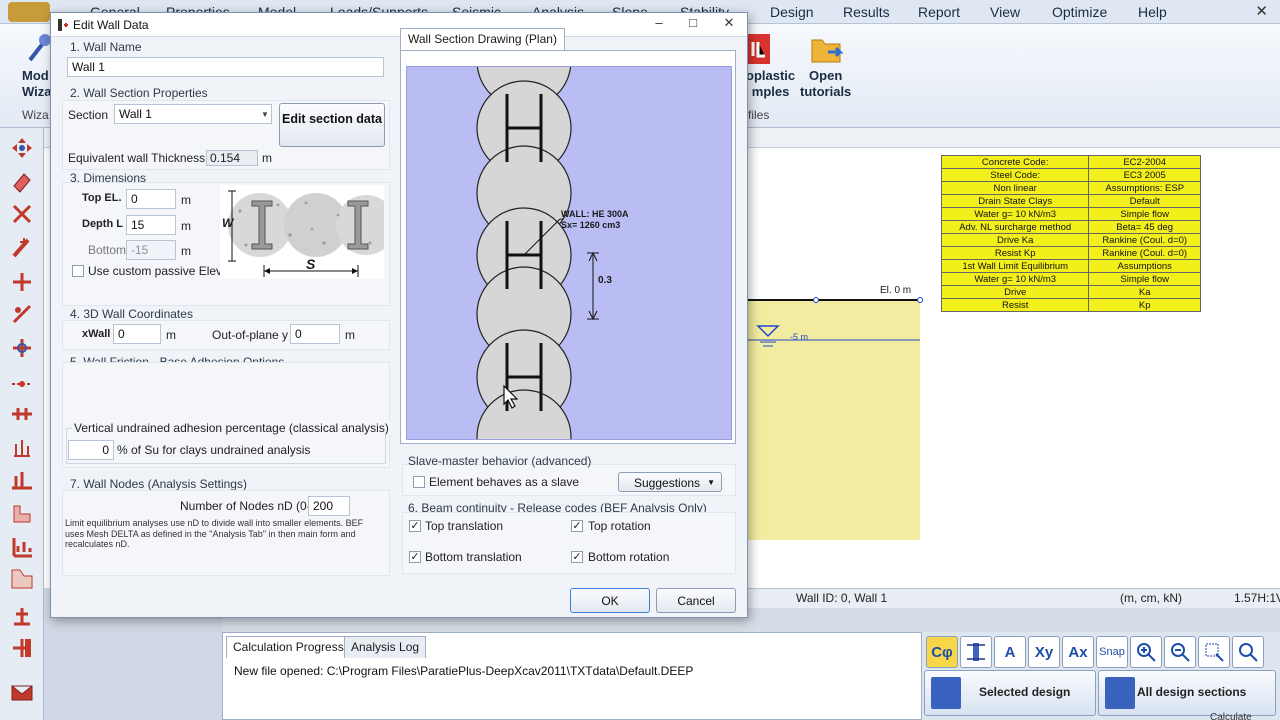 The width and height of the screenshot is (1280, 720). What do you see at coordinates (315, 334) in the screenshot?
I see `out-of-plane-input: 0` at bounding box center [315, 334].